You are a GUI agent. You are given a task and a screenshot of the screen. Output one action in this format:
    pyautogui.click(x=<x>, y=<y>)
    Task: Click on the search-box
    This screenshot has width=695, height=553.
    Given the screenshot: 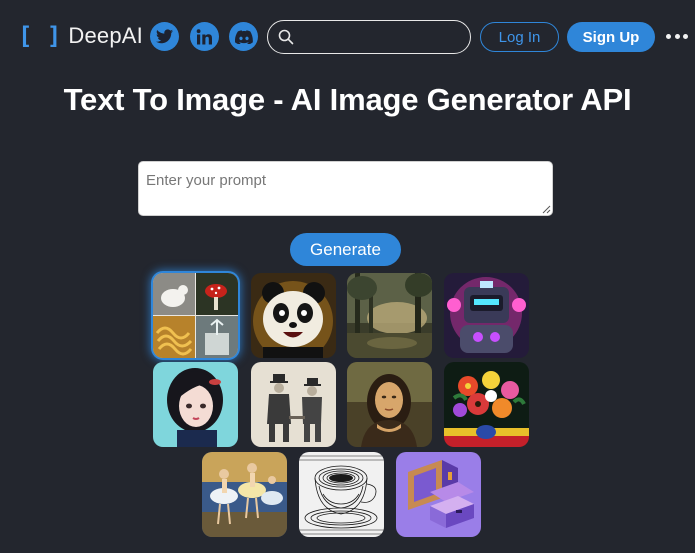 What is the action you would take?
    pyautogui.click(x=369, y=37)
    